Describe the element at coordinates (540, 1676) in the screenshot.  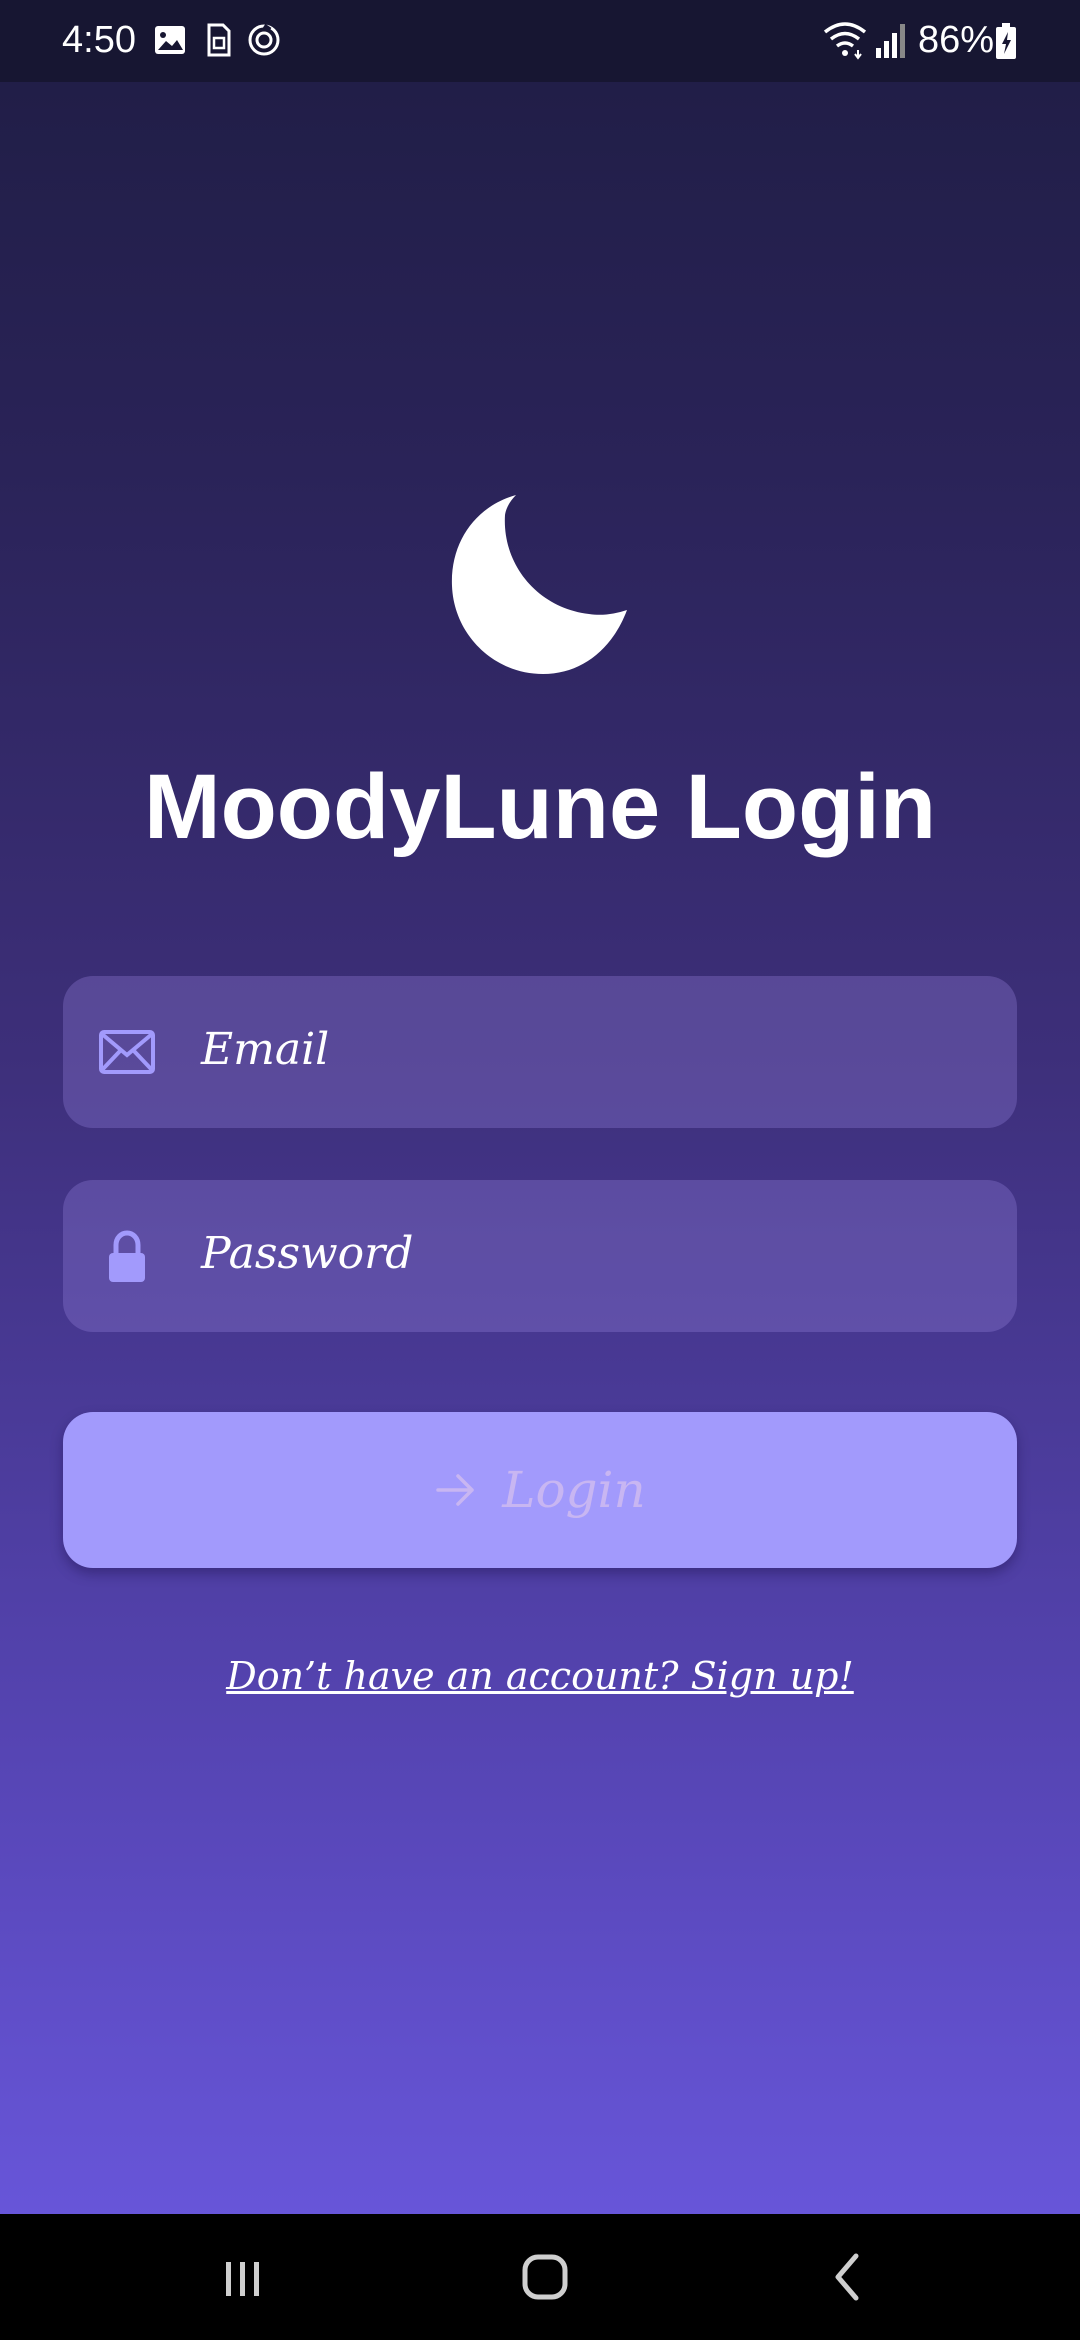
I see `signup-link: Don’t have an account? Sign up!` at that location.